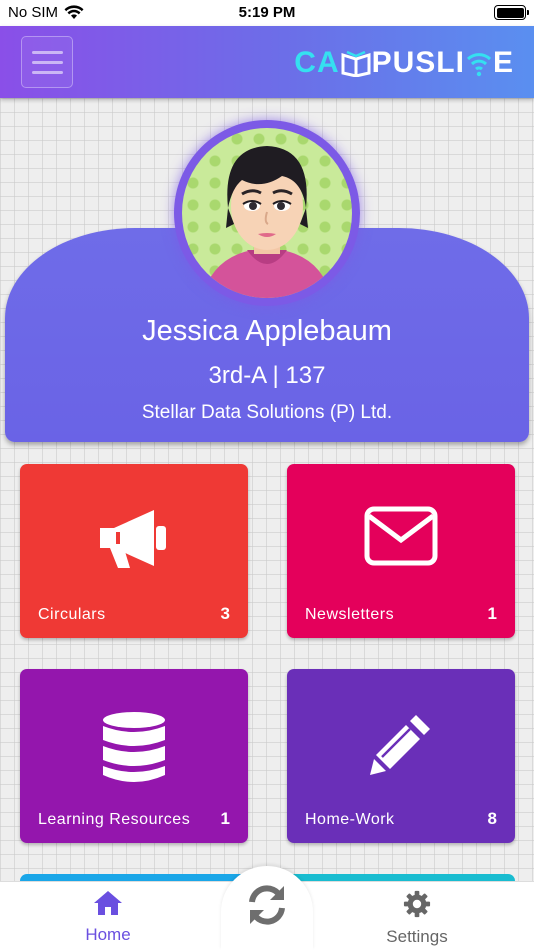 Image resolution: width=534 pixels, height=950 pixels. Describe the element at coordinates (492, 818) in the screenshot. I see `tile-count: 8` at that location.